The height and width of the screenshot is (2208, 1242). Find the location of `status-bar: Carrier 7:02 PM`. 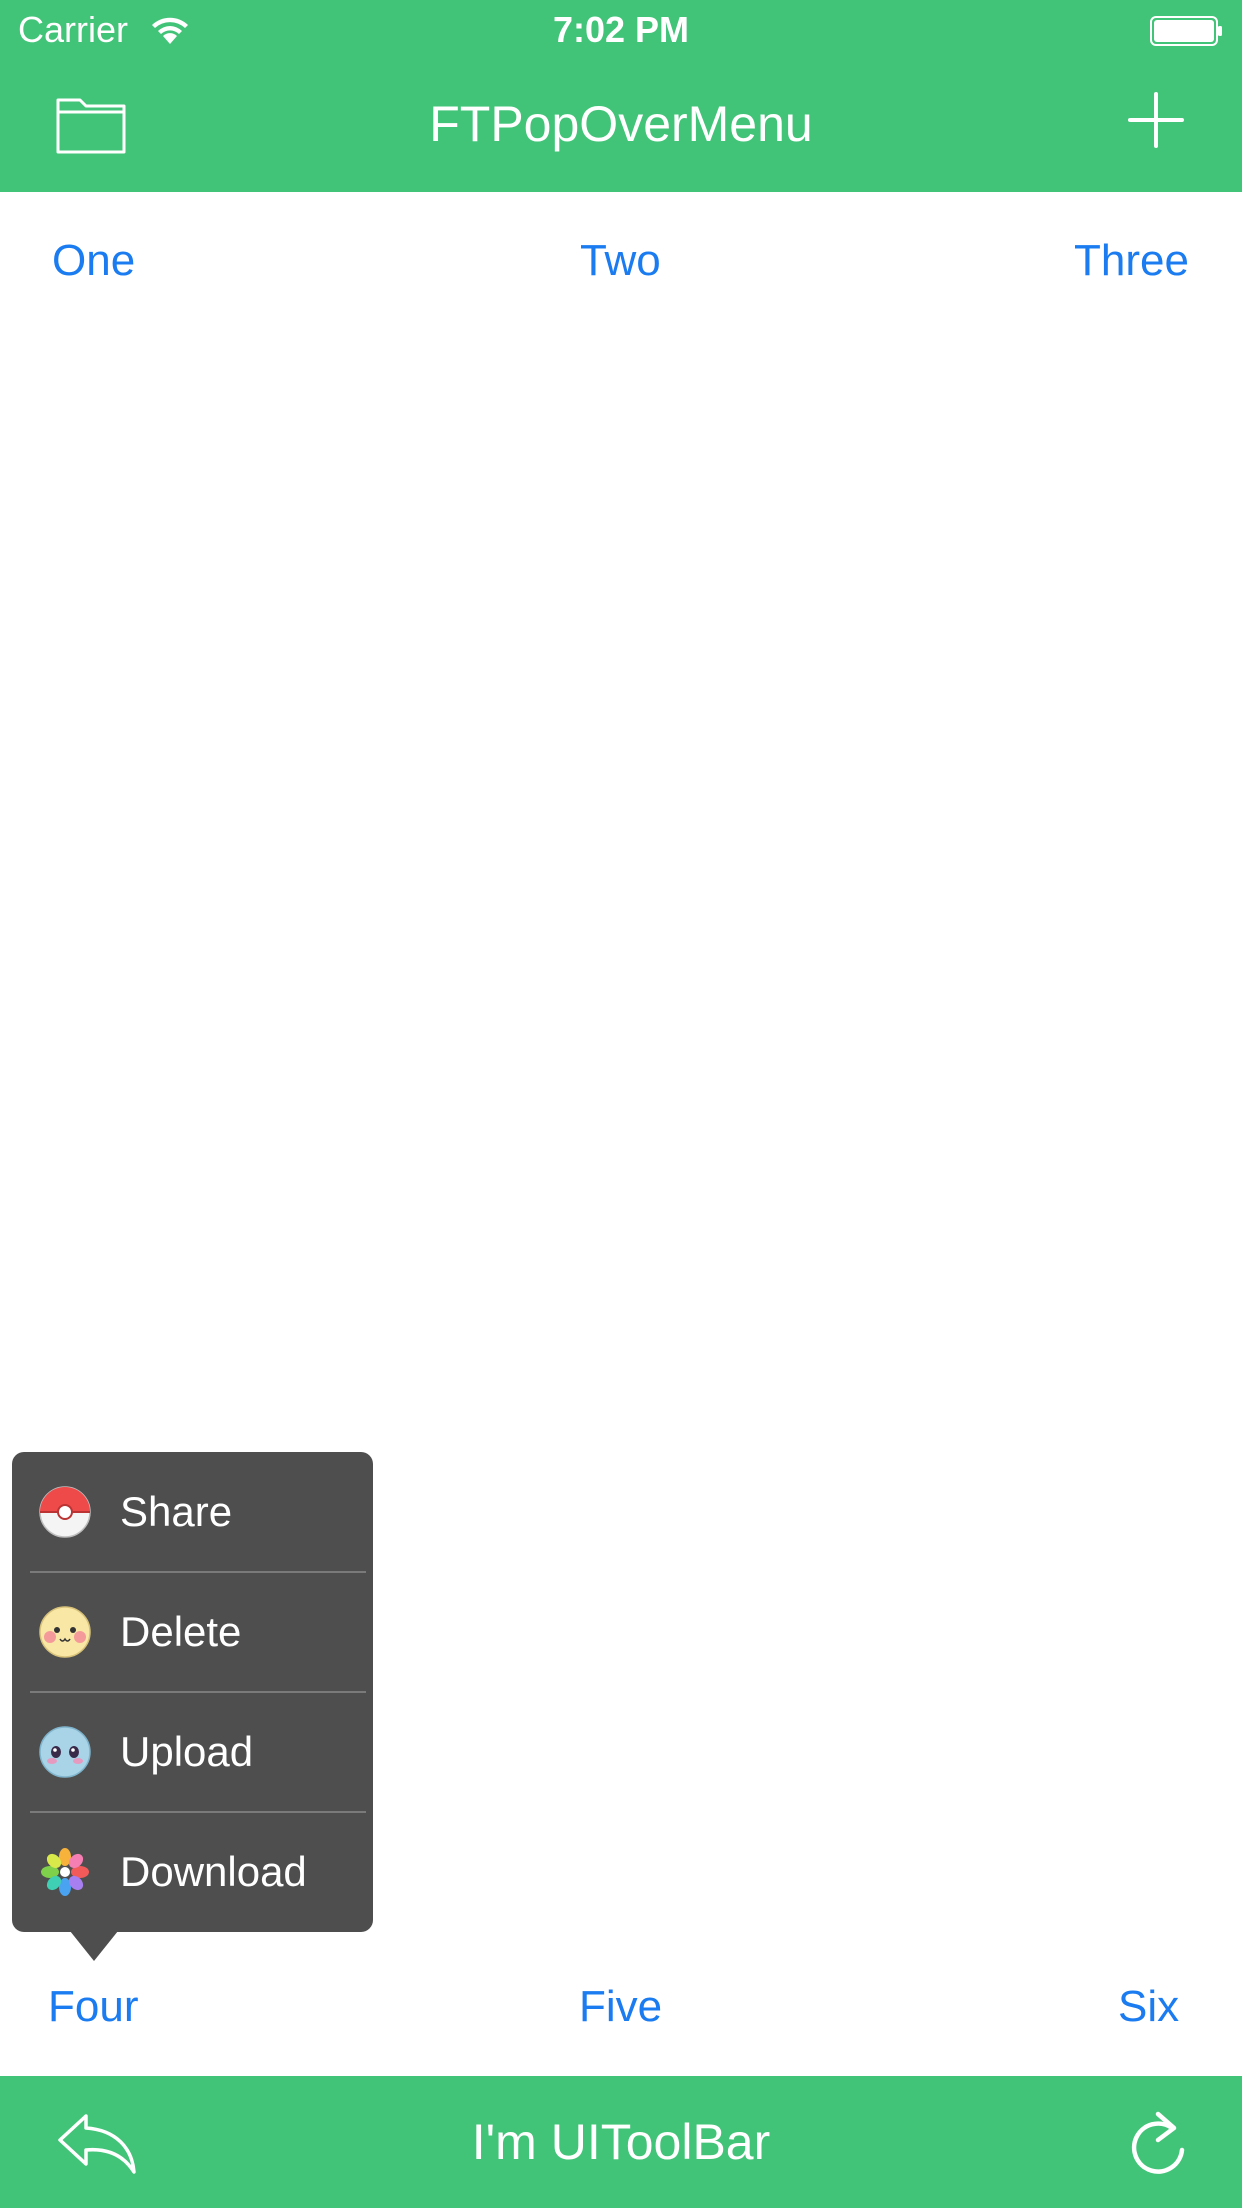

status-bar: Carrier 7:02 PM is located at coordinates (621, 30).